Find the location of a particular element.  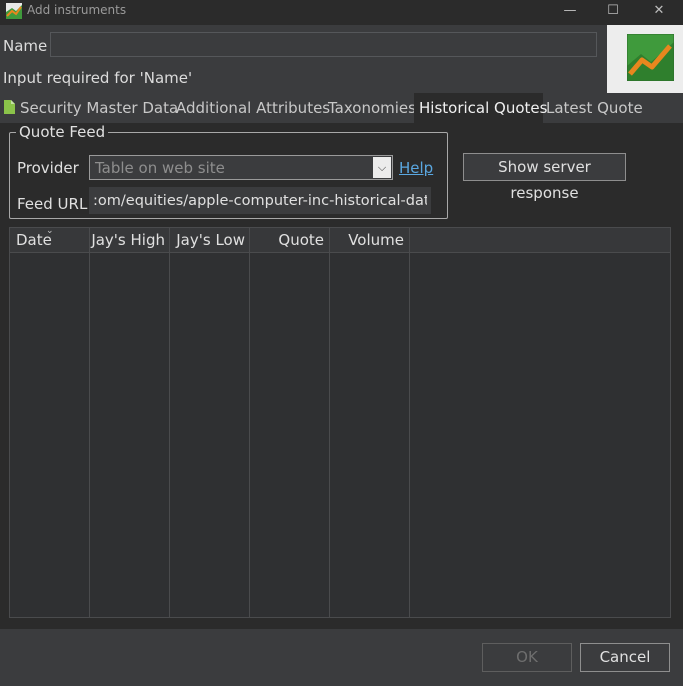

quote-feed-legend: Quote Feed is located at coordinates (62, 132).